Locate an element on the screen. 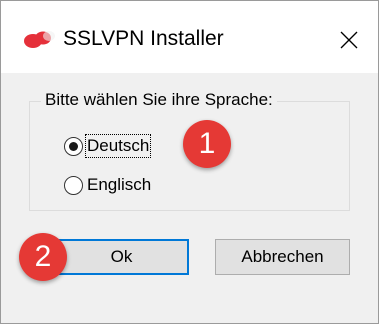 The width and height of the screenshot is (379, 324). radio-deutsch-label: Deutsch is located at coordinates (118, 146).